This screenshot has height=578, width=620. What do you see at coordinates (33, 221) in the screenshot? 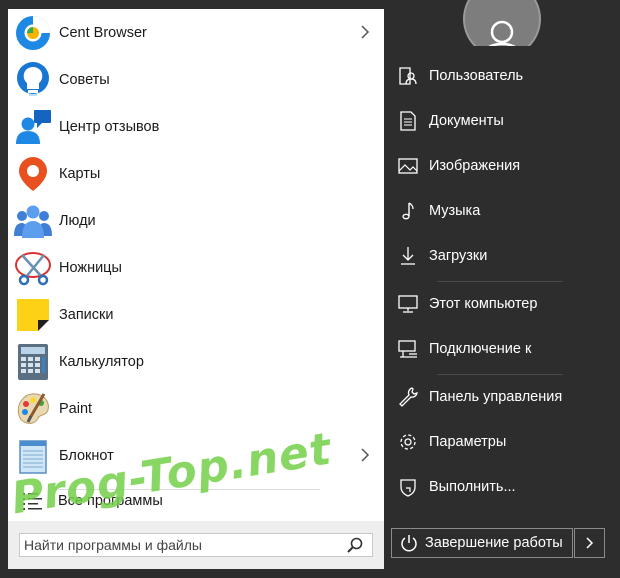
I see `people-icon` at bounding box center [33, 221].